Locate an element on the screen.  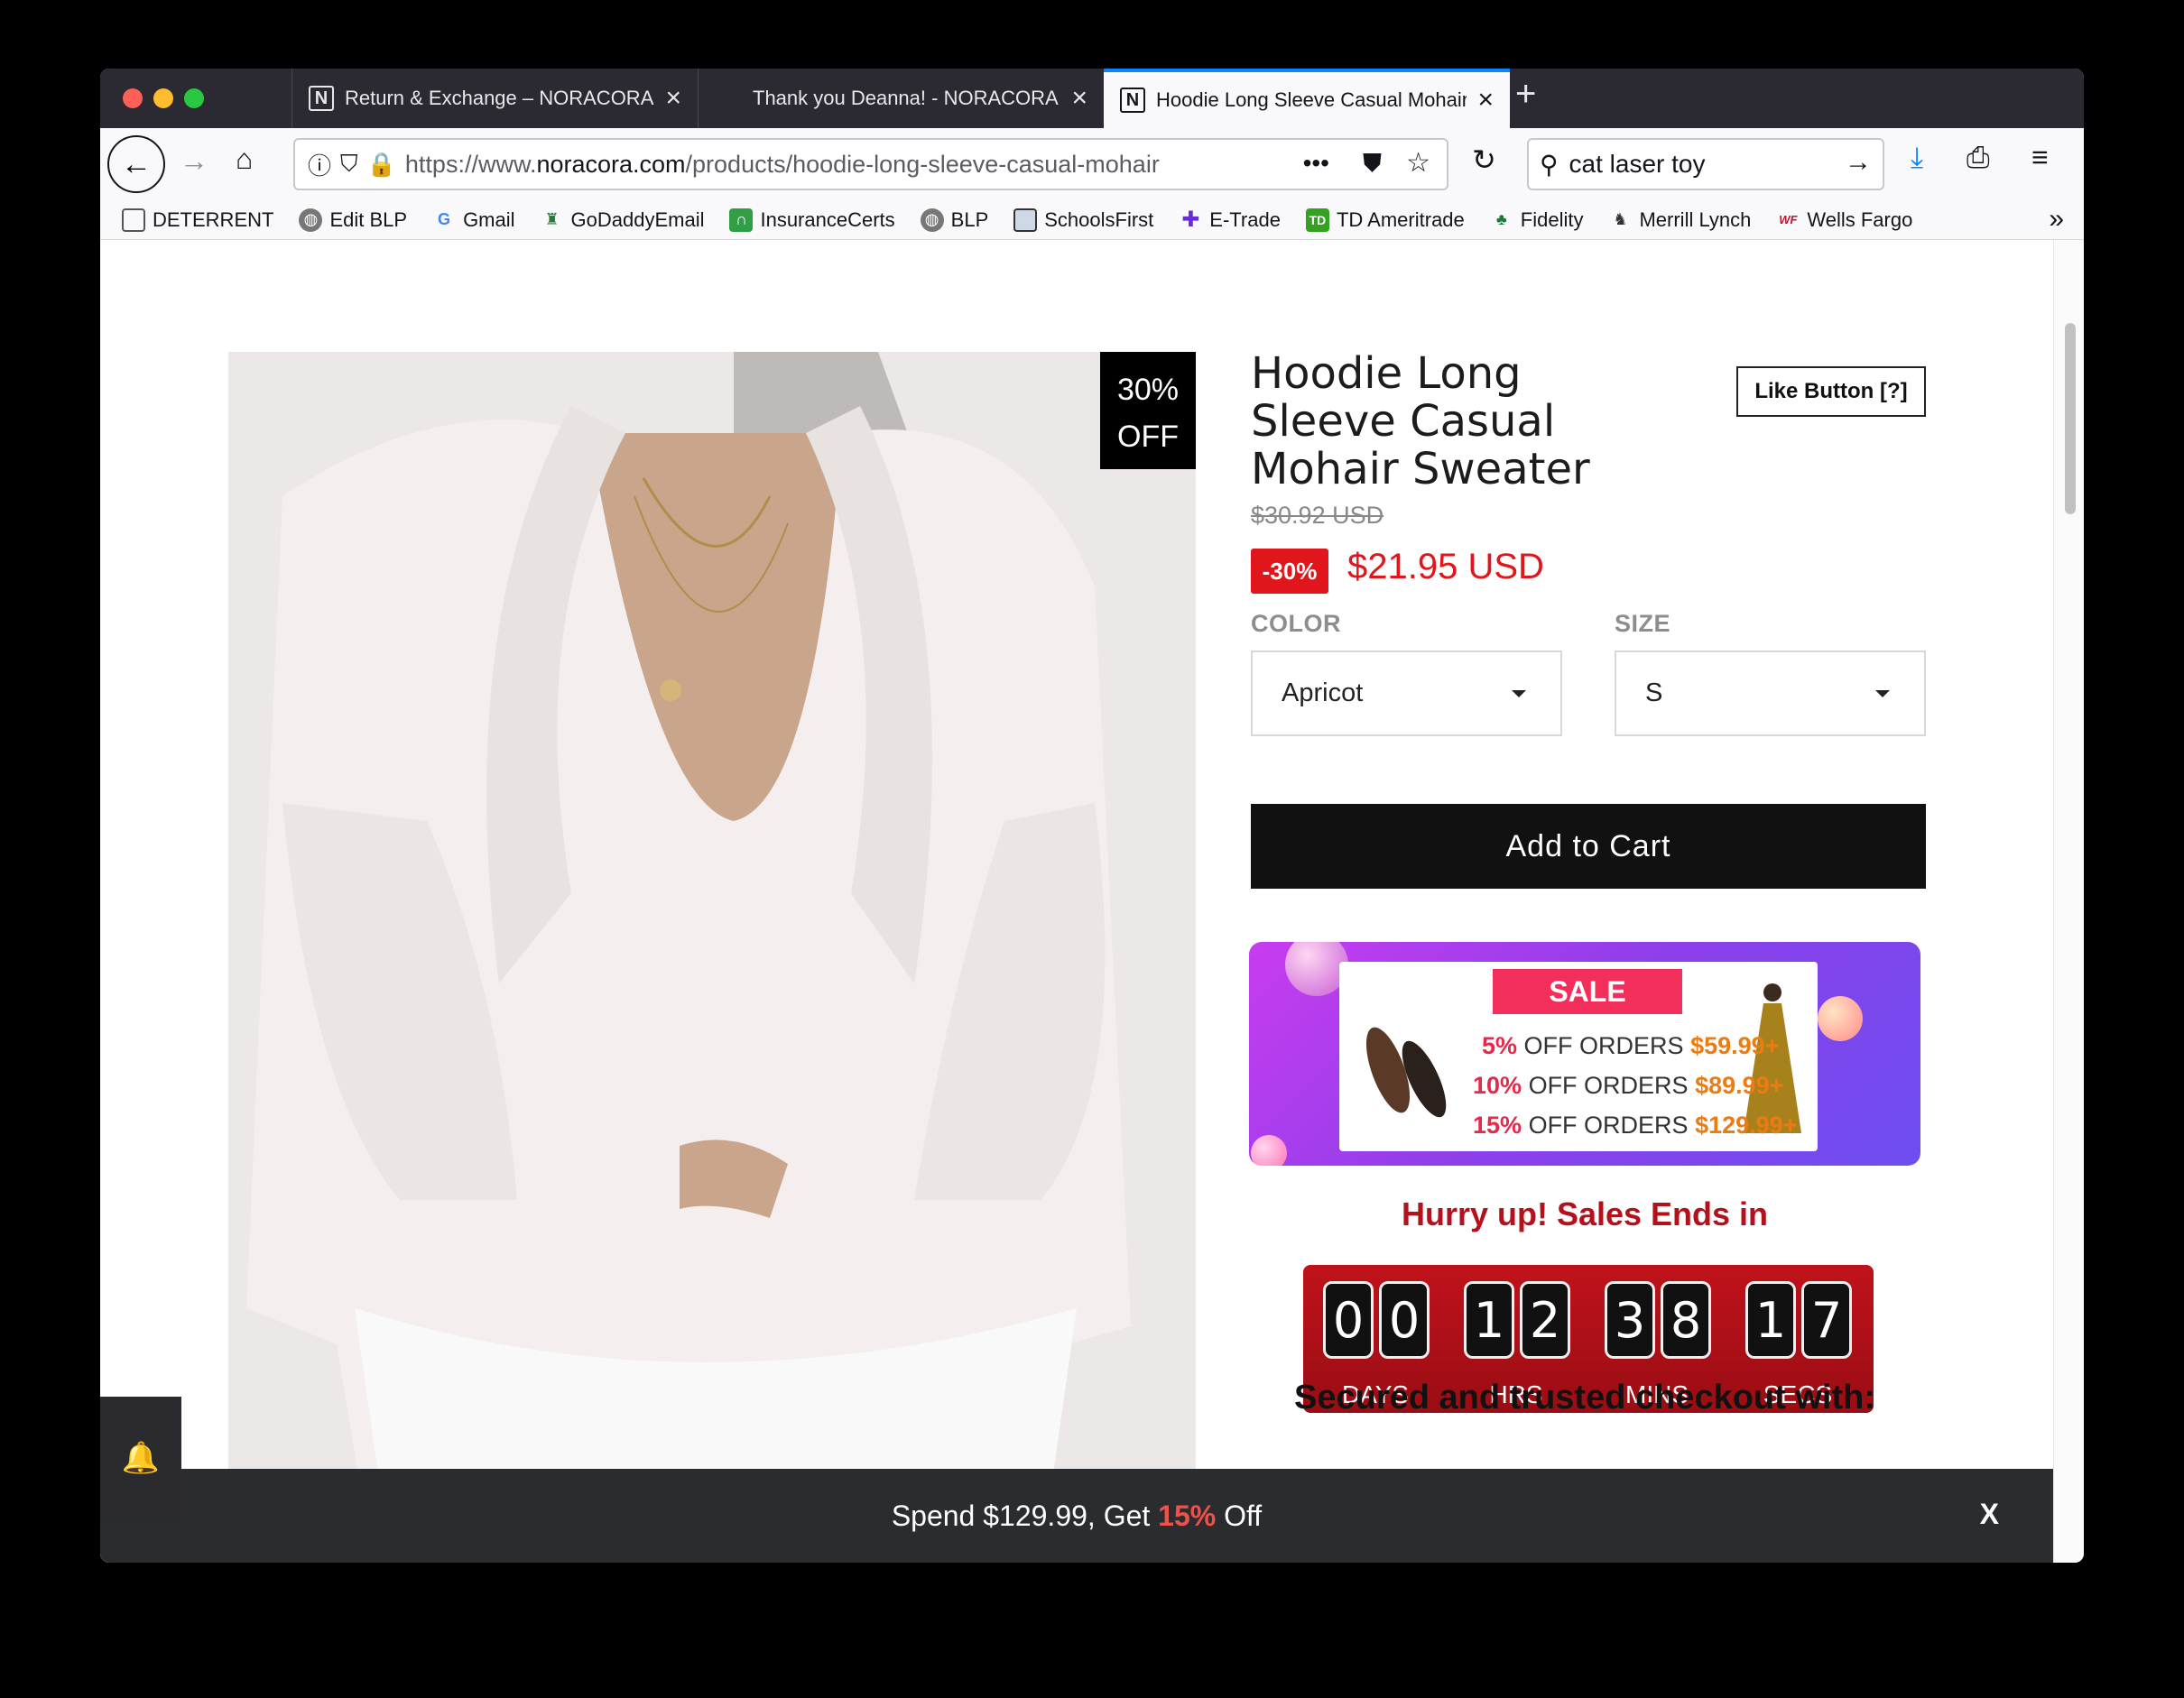
tier-pct: 5% is located at coordinates (1500, 1046).